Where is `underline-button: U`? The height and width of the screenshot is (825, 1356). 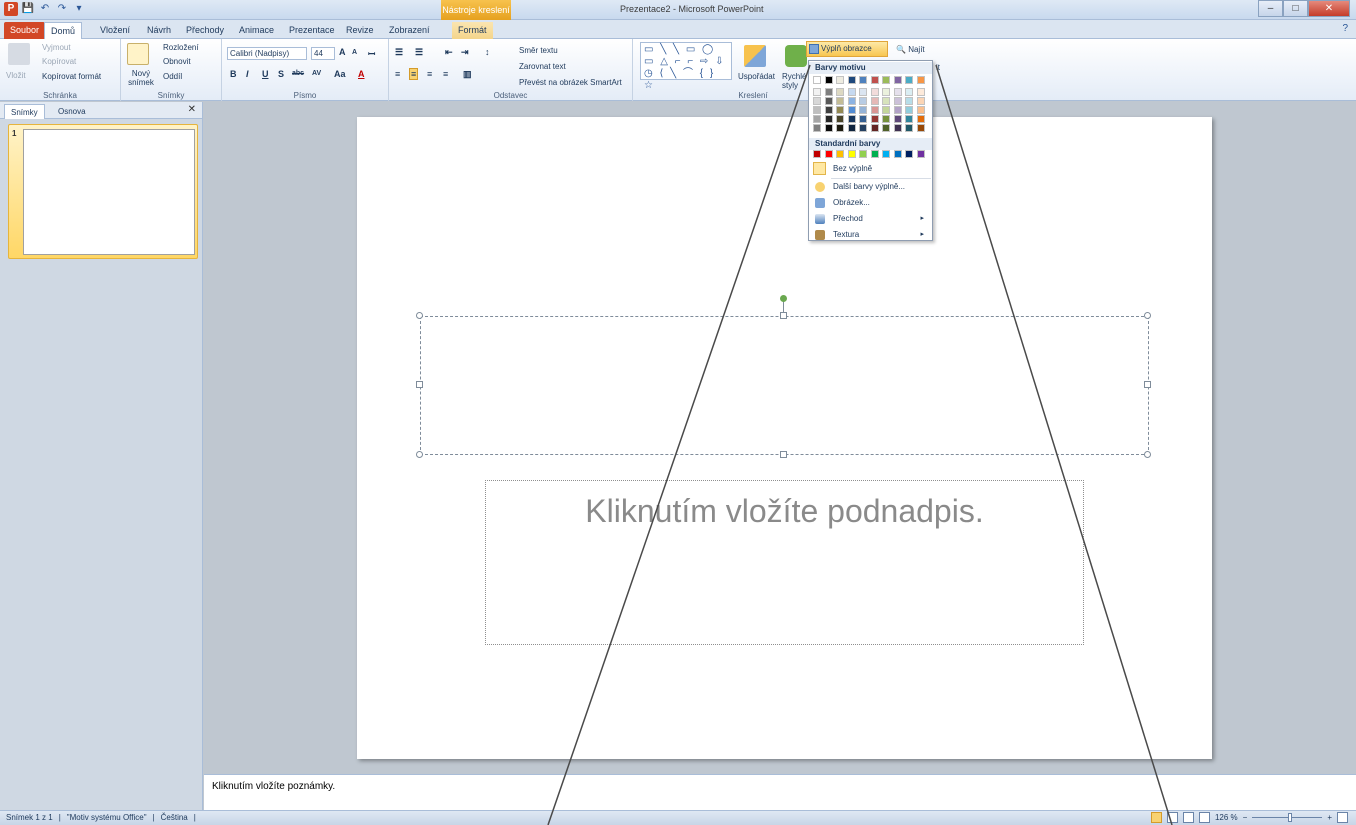
underline-button: U is located at coordinates (265, 74).